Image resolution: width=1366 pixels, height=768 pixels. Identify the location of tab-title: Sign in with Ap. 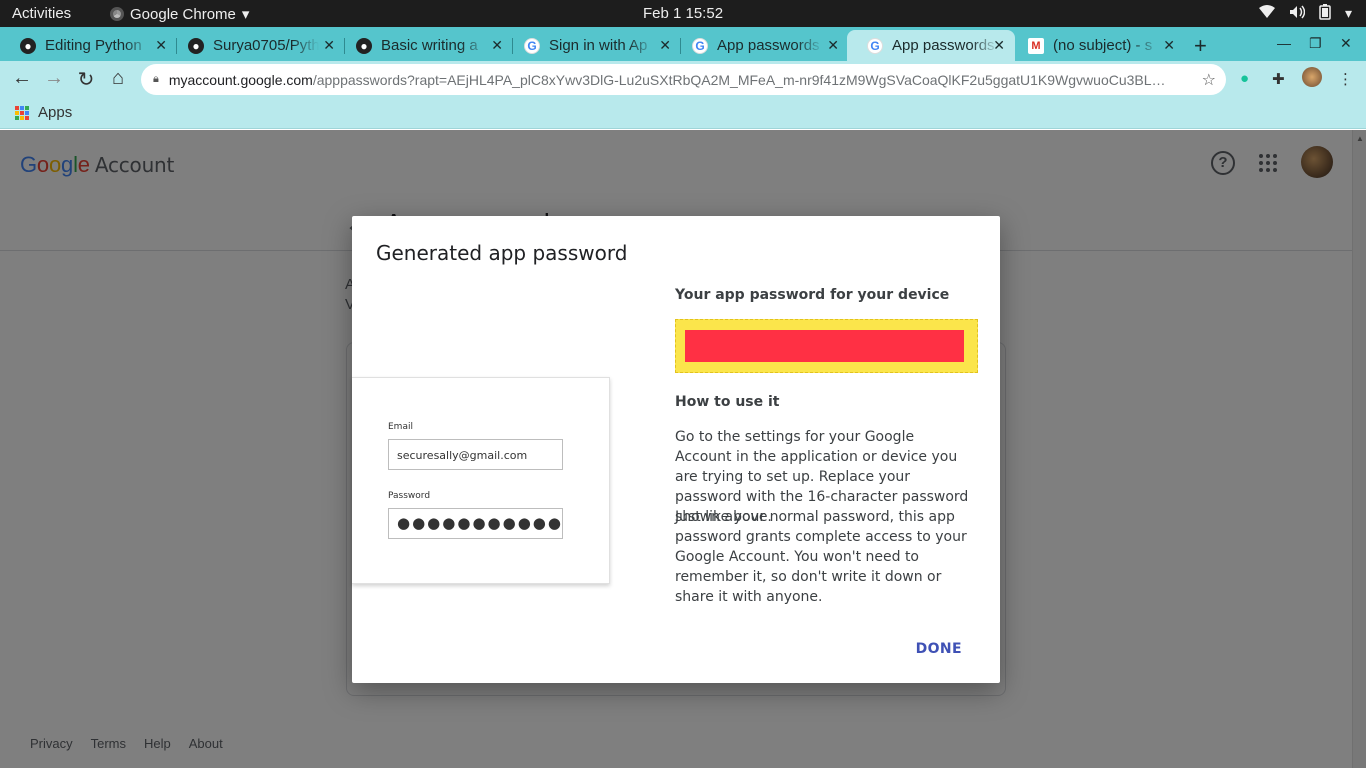
(598, 45).